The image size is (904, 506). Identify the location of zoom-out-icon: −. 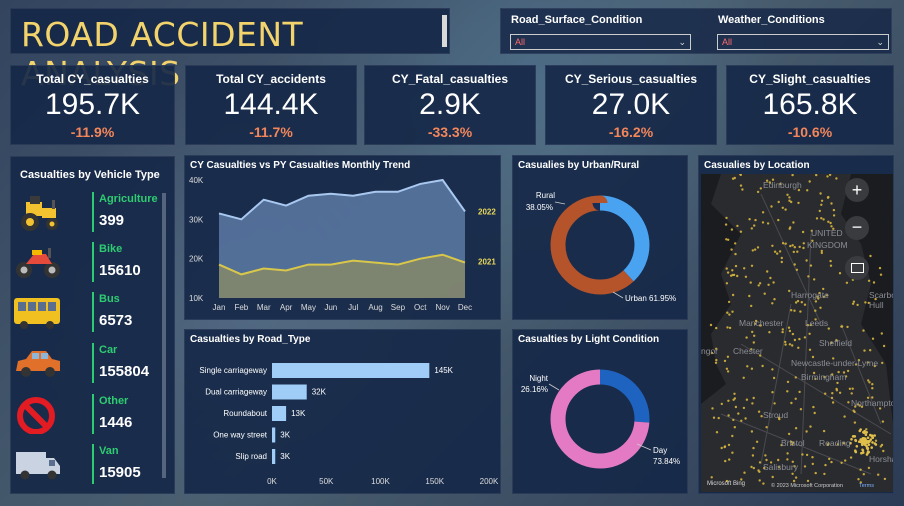
(857, 228).